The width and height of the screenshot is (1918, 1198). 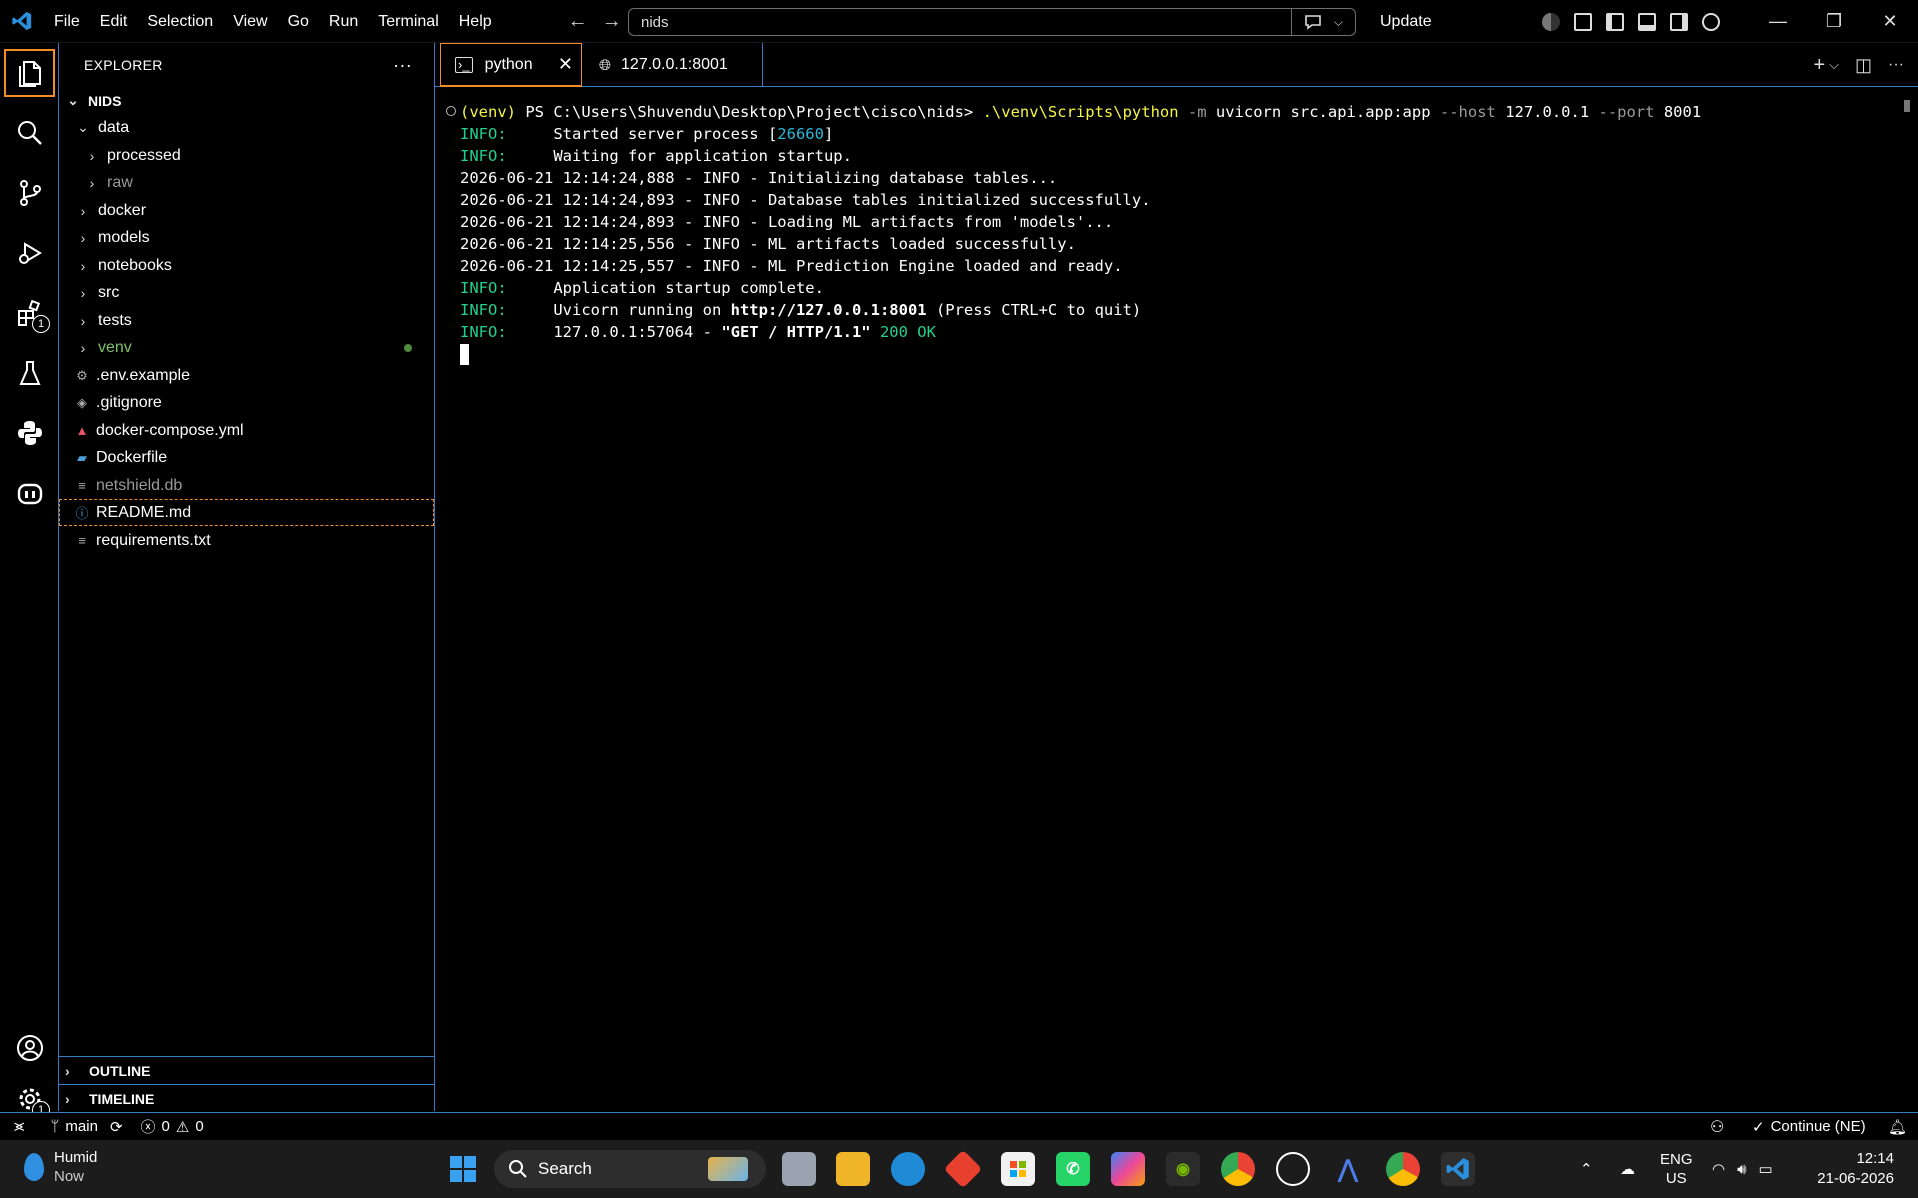 What do you see at coordinates (246, 155) in the screenshot?
I see `tree-item-processed: › processed` at bounding box center [246, 155].